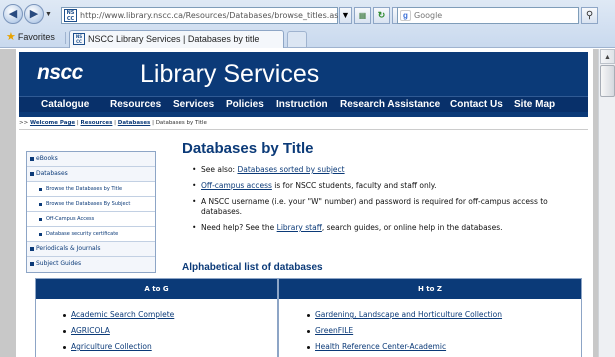 The image size is (615, 357). Describe the element at coordinates (334, 331) in the screenshot. I see `database-link: GreenFILE` at that location.